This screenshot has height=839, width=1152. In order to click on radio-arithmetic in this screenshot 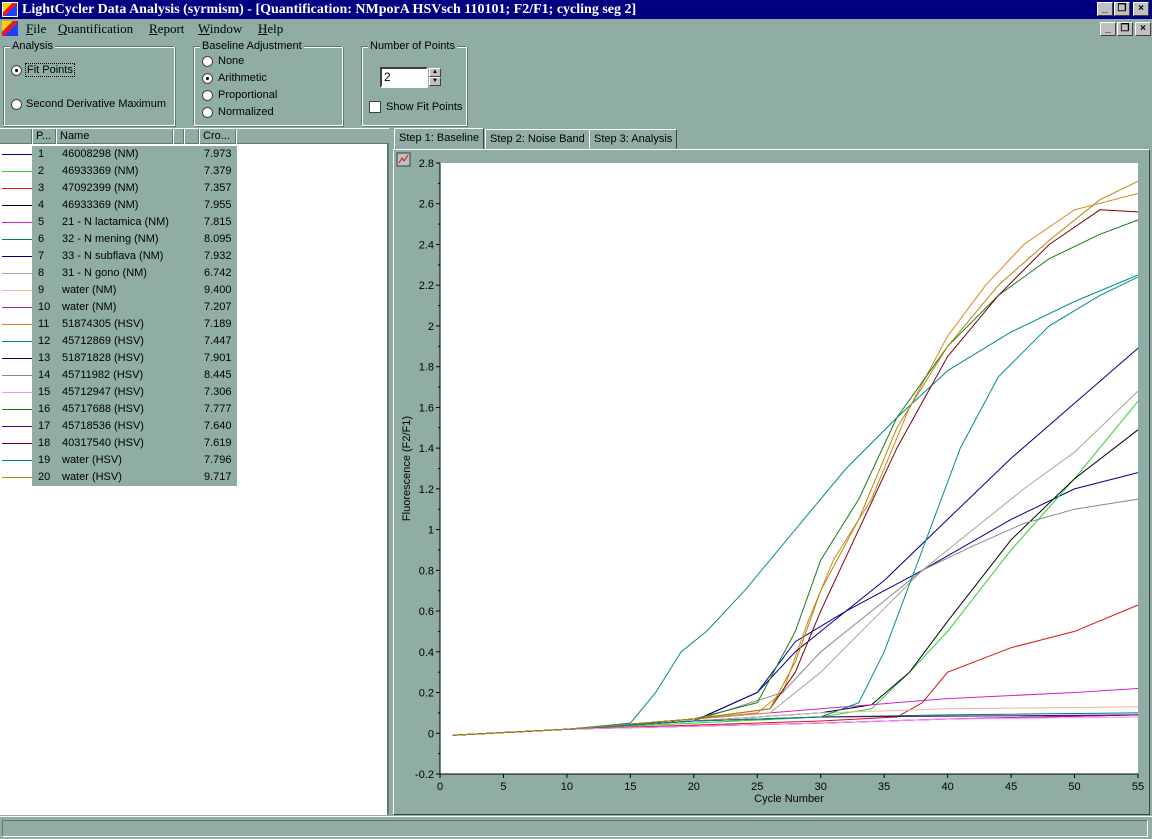, I will do `click(207, 78)`.